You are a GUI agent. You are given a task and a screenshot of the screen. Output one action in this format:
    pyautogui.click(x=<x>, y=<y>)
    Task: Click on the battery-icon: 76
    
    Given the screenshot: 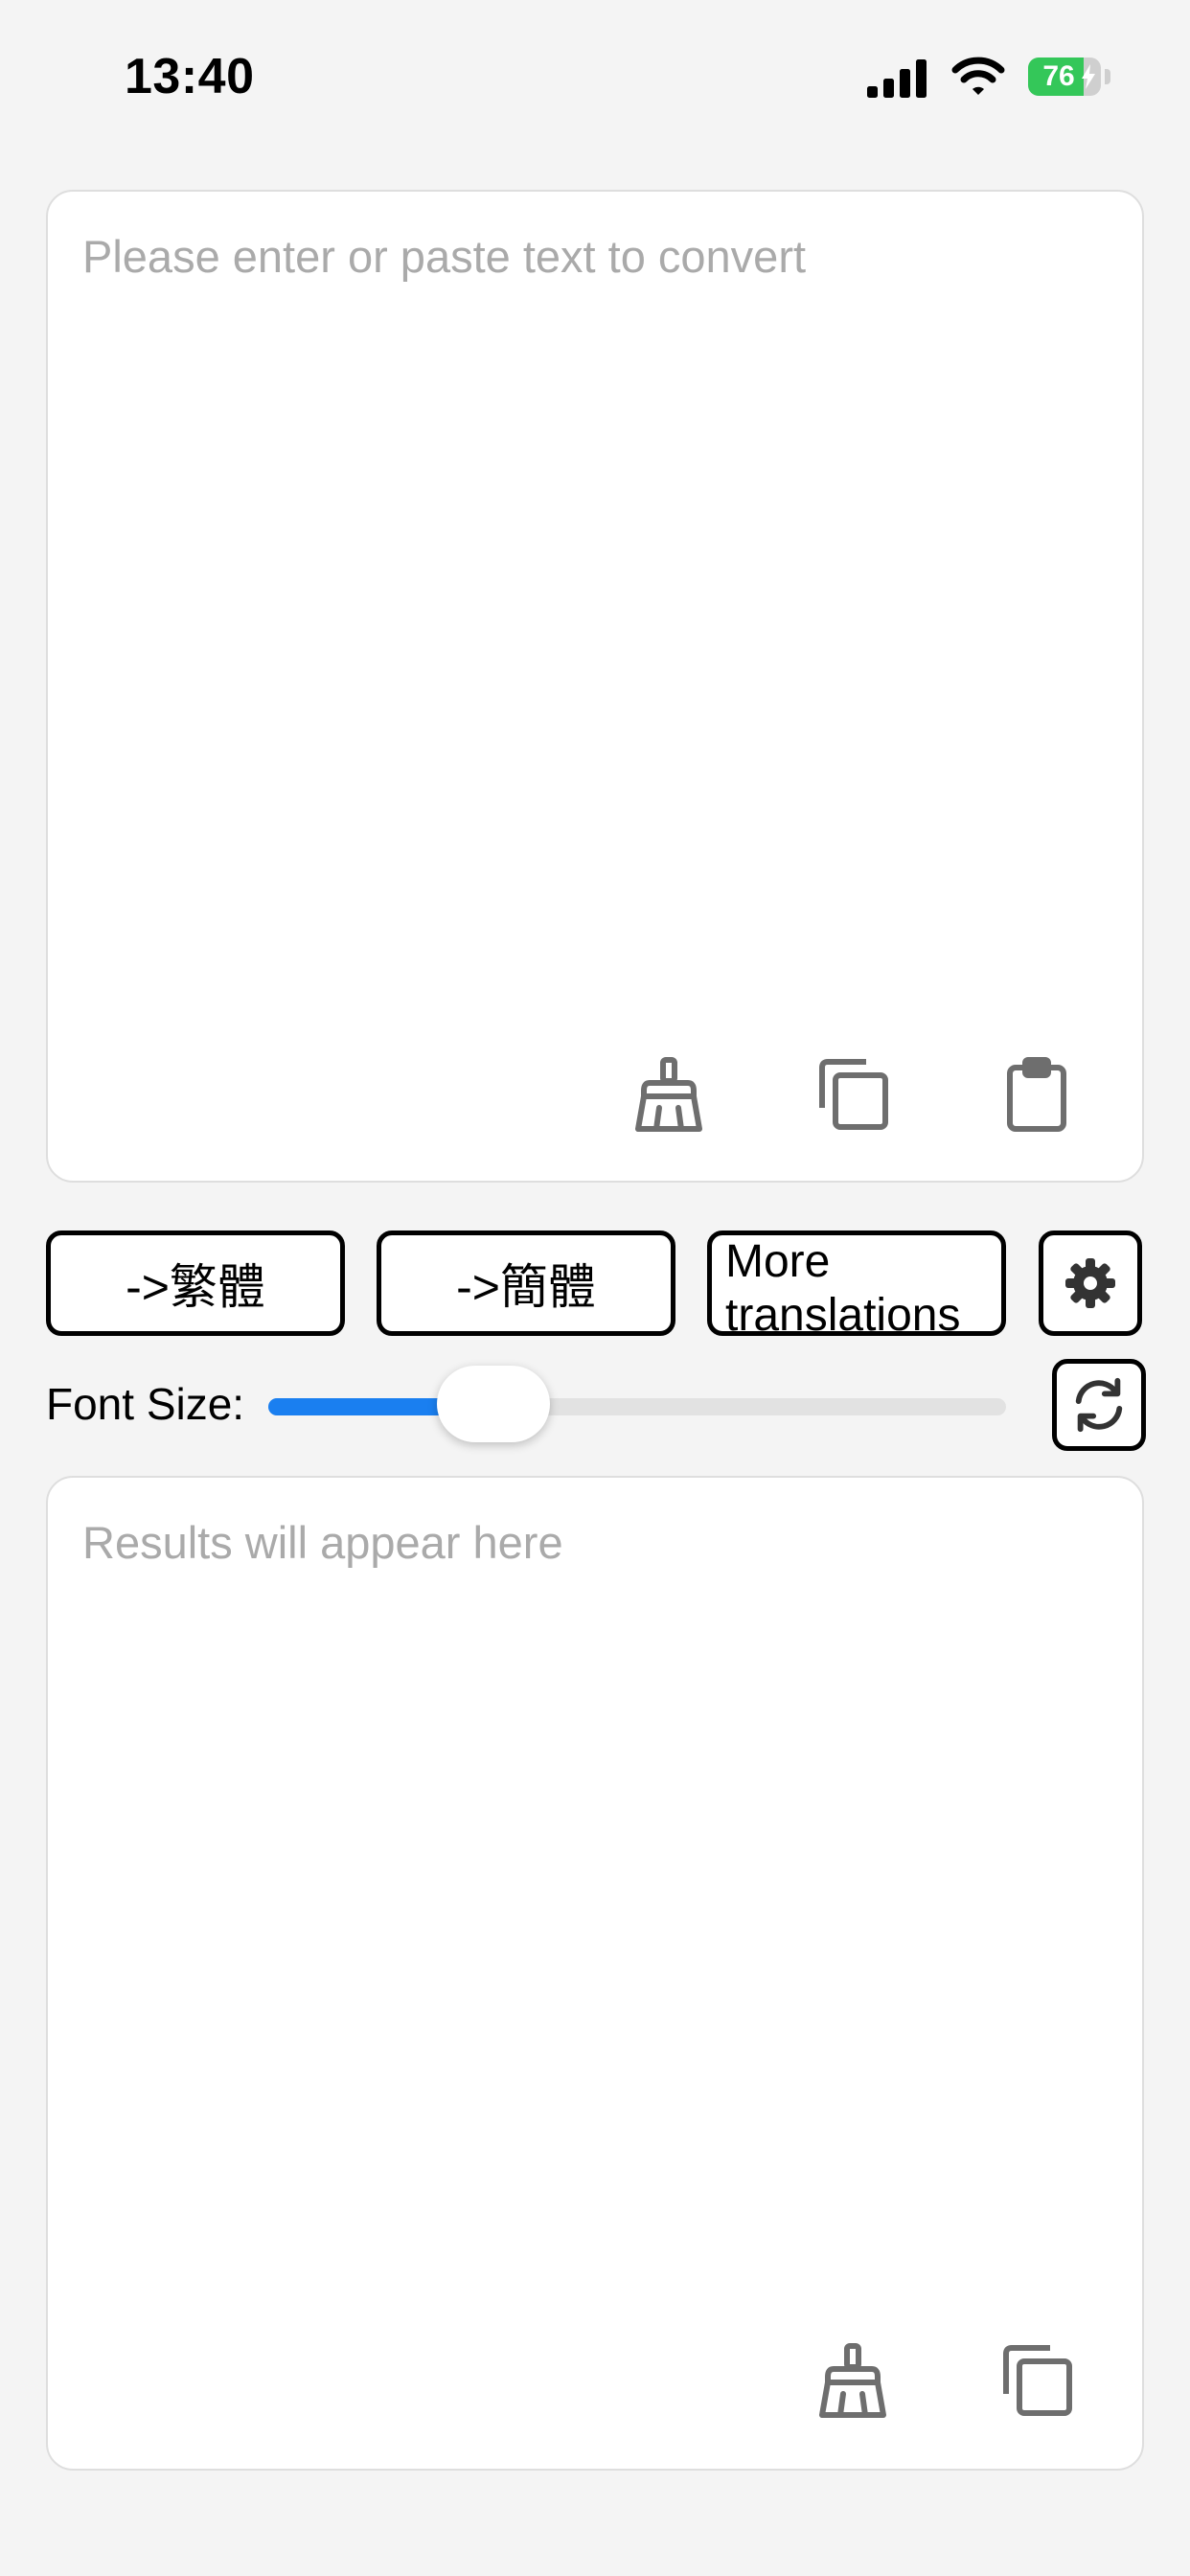 What is the action you would take?
    pyautogui.click(x=1065, y=77)
    